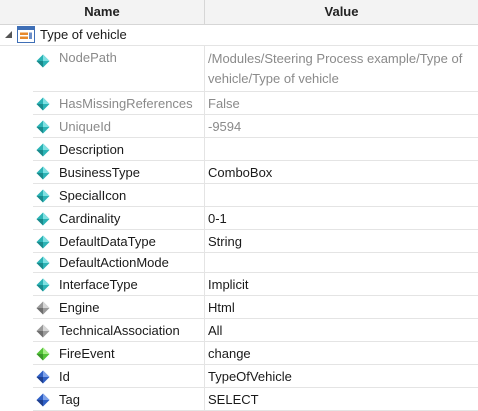 The image size is (478, 411). What do you see at coordinates (43, 354) in the screenshot?
I see `green-diamond-icon` at bounding box center [43, 354].